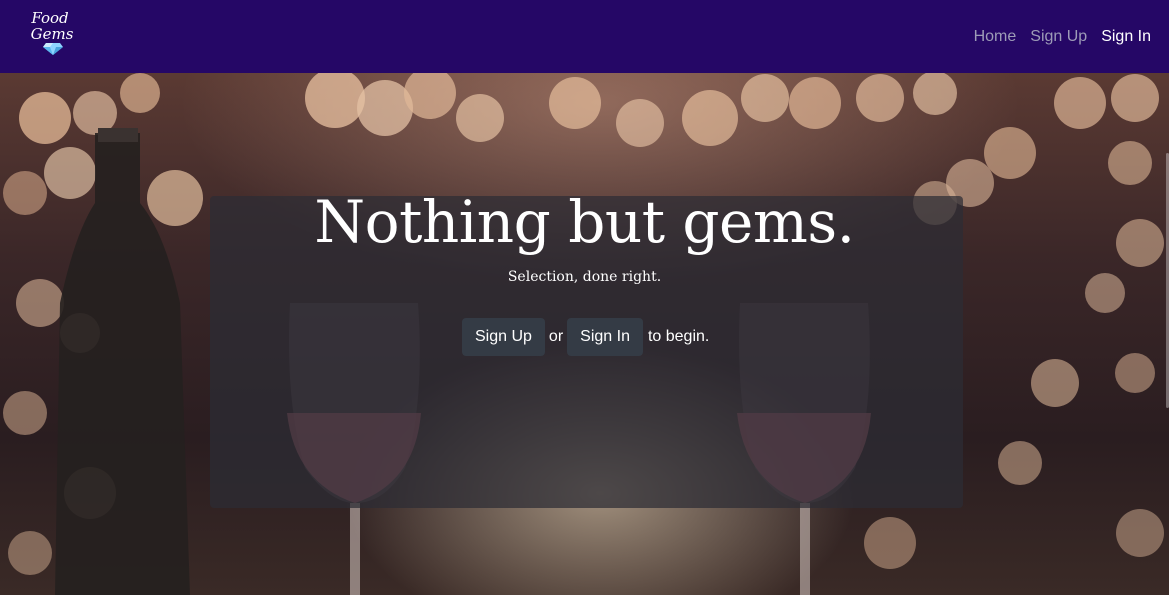  Describe the element at coordinates (50, 18) in the screenshot. I see `brand-line1: Food` at that location.